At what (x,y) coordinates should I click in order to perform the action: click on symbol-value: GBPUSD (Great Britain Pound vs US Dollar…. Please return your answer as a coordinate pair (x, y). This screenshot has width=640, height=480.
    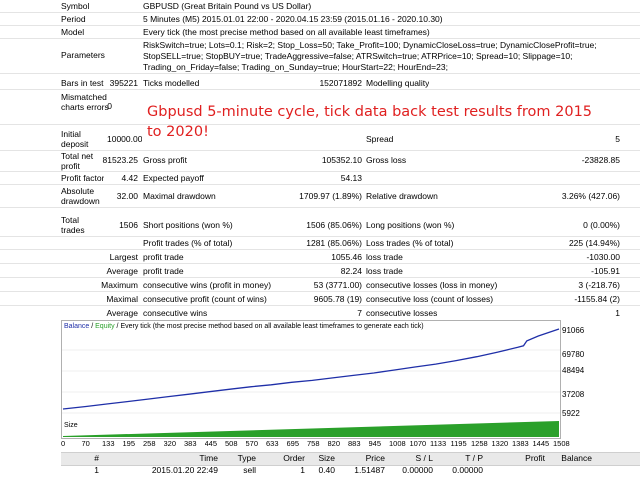
    Looking at the image, I should click on (227, 6).